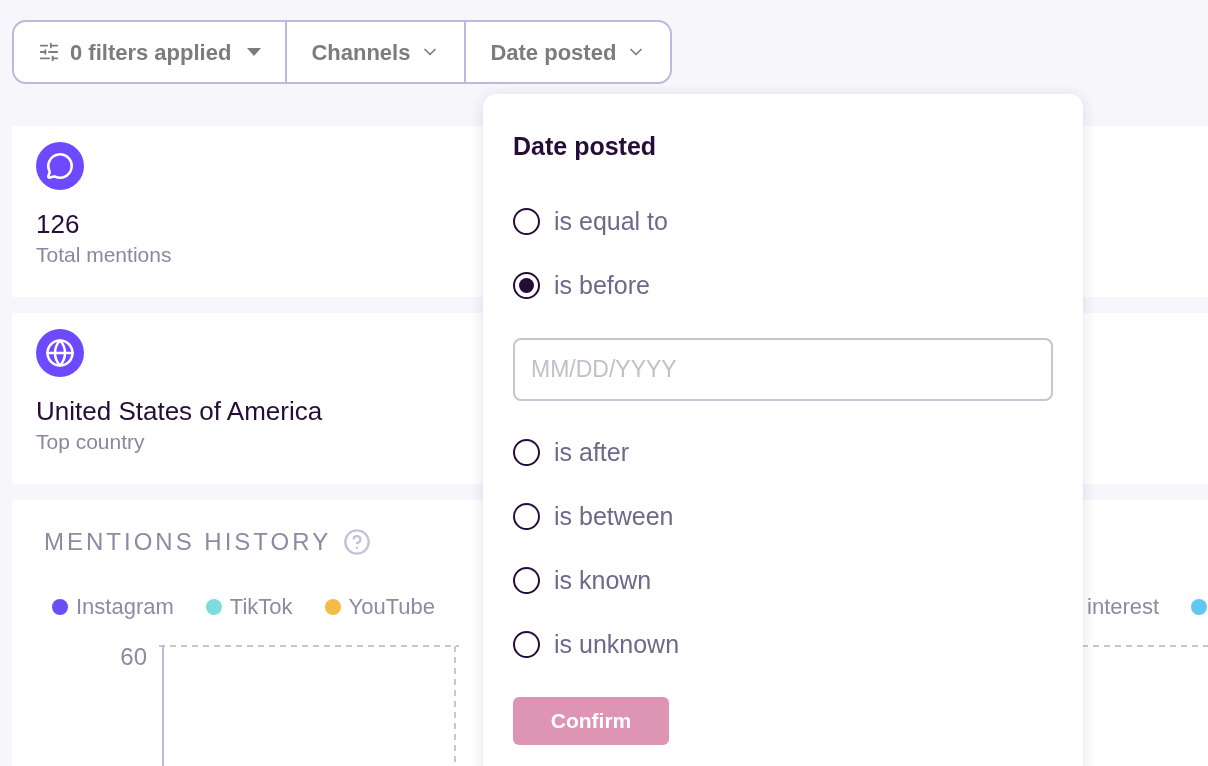  I want to click on radio-option: is equal to, so click(590, 221).